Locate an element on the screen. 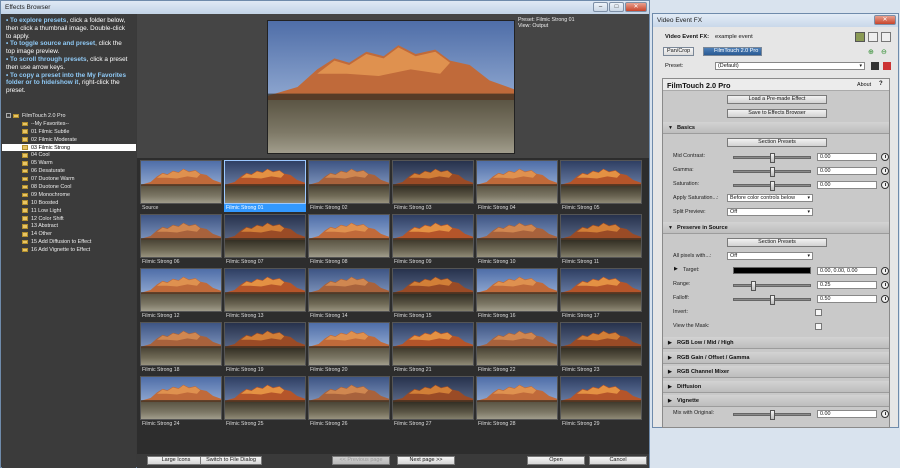  chain-item-filmtouch: FilmTouch 2.0 Pro is located at coordinates (733, 51).